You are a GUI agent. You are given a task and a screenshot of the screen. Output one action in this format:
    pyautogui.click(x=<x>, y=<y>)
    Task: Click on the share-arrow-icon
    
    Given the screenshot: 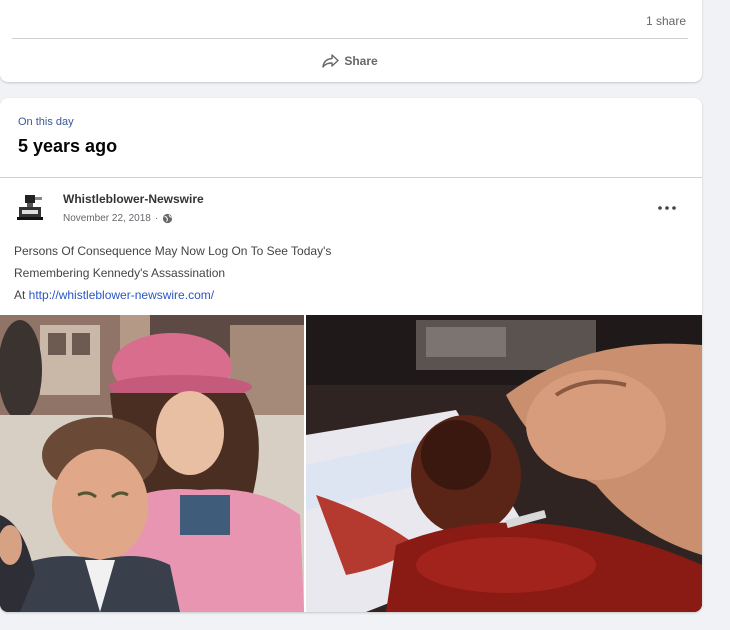 What is the action you would take?
    pyautogui.click(x=331, y=61)
    